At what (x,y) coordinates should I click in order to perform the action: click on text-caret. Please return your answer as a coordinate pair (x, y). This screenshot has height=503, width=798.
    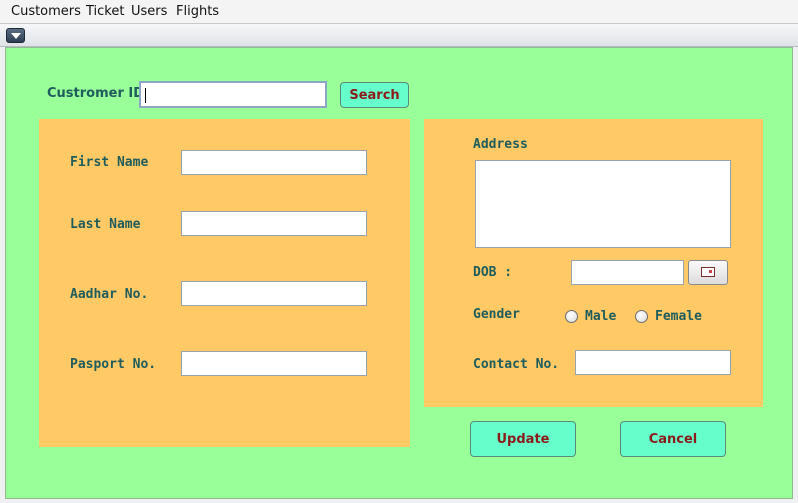
    Looking at the image, I should click on (145, 95).